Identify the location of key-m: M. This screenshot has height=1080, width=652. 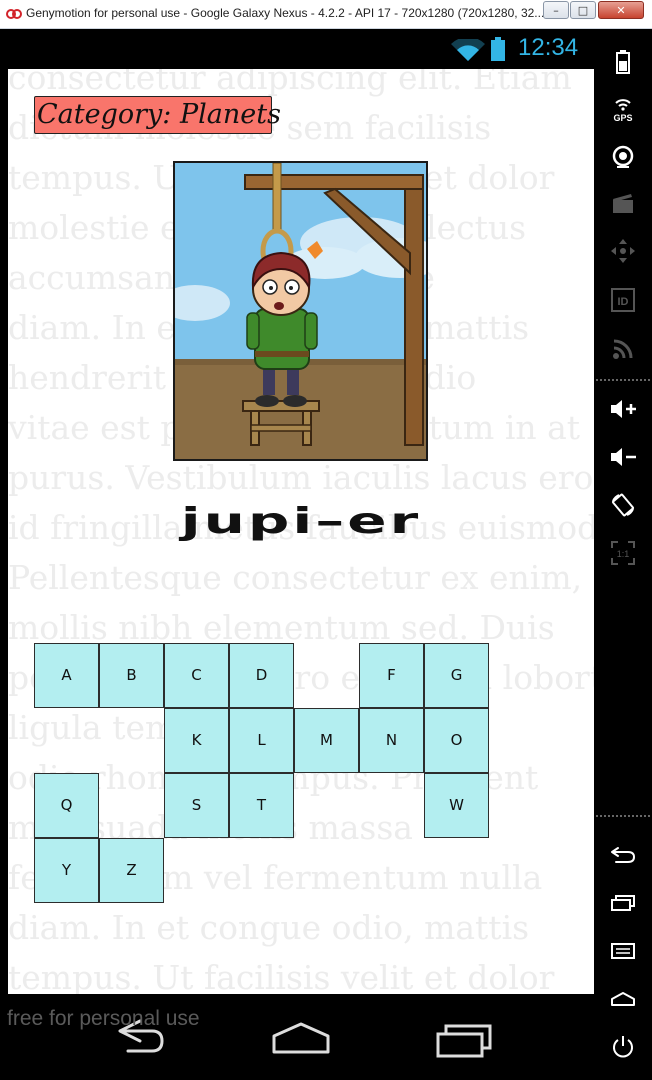
(326, 740).